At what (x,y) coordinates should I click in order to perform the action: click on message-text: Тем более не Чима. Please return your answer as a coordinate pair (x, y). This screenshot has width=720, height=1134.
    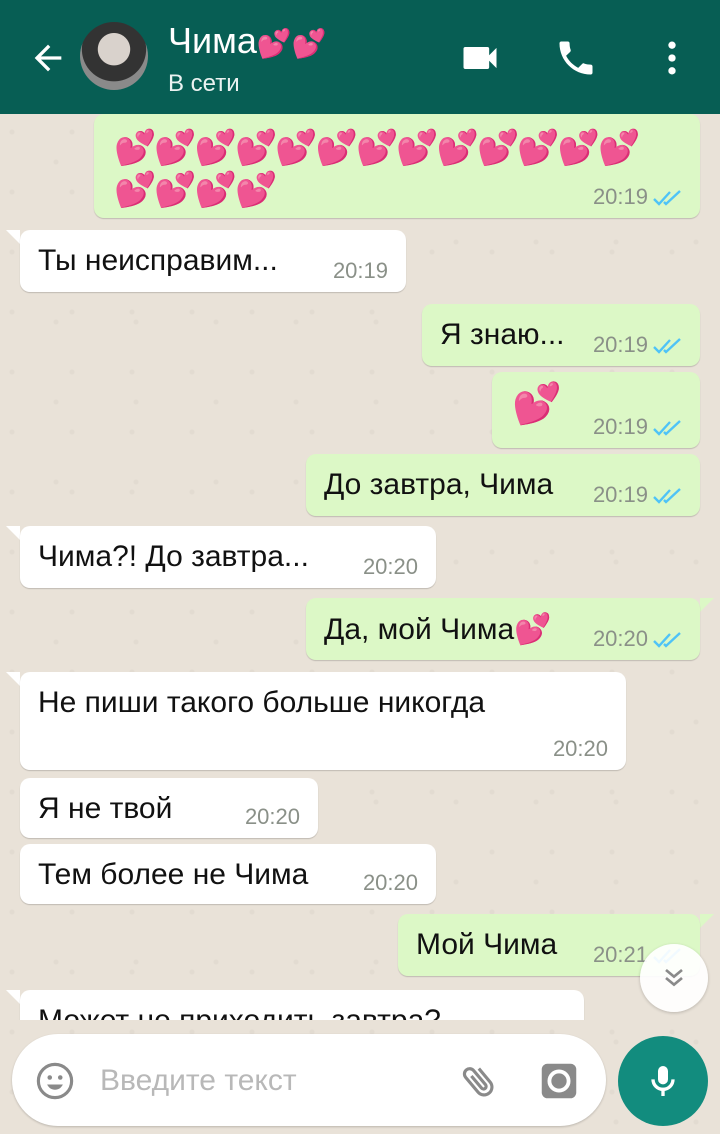
    Looking at the image, I should click on (173, 874).